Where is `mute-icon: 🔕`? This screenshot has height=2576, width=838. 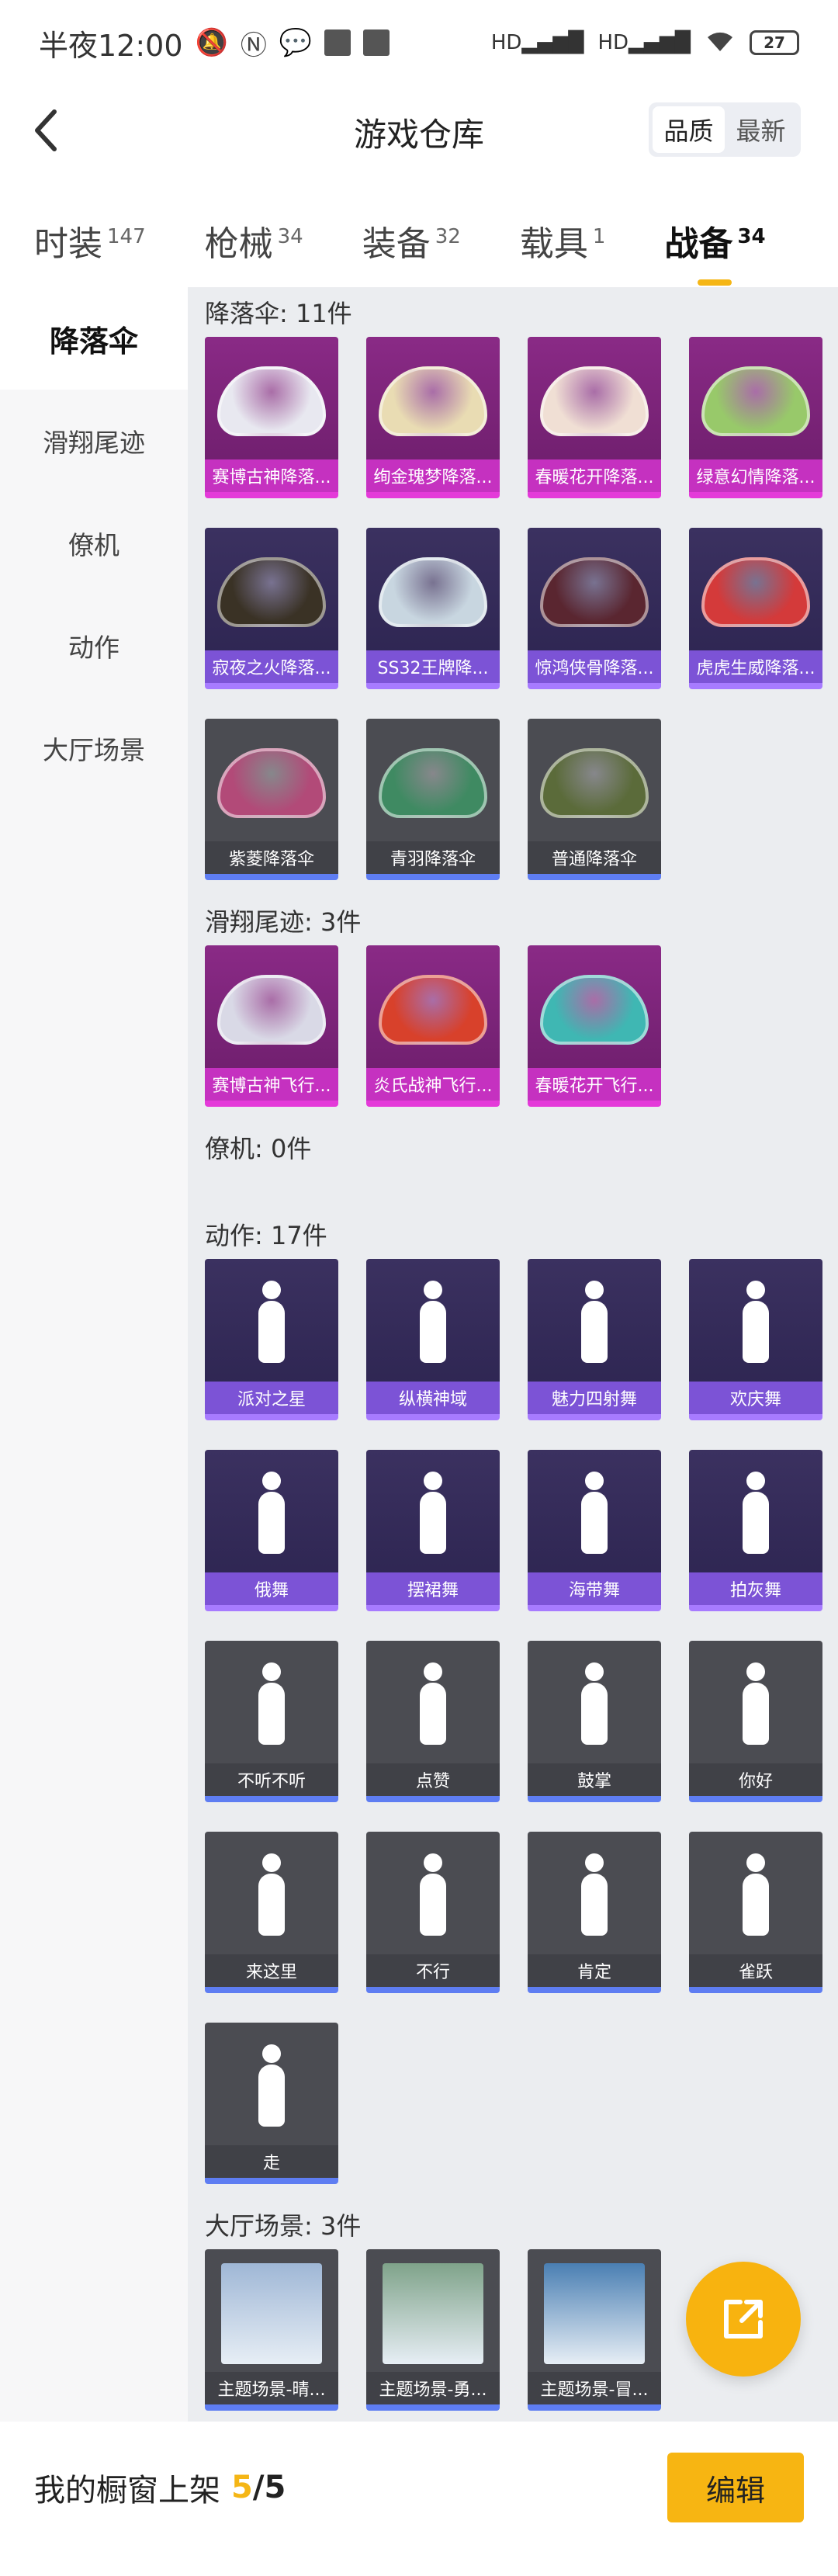 mute-icon: 🔕 is located at coordinates (211, 42).